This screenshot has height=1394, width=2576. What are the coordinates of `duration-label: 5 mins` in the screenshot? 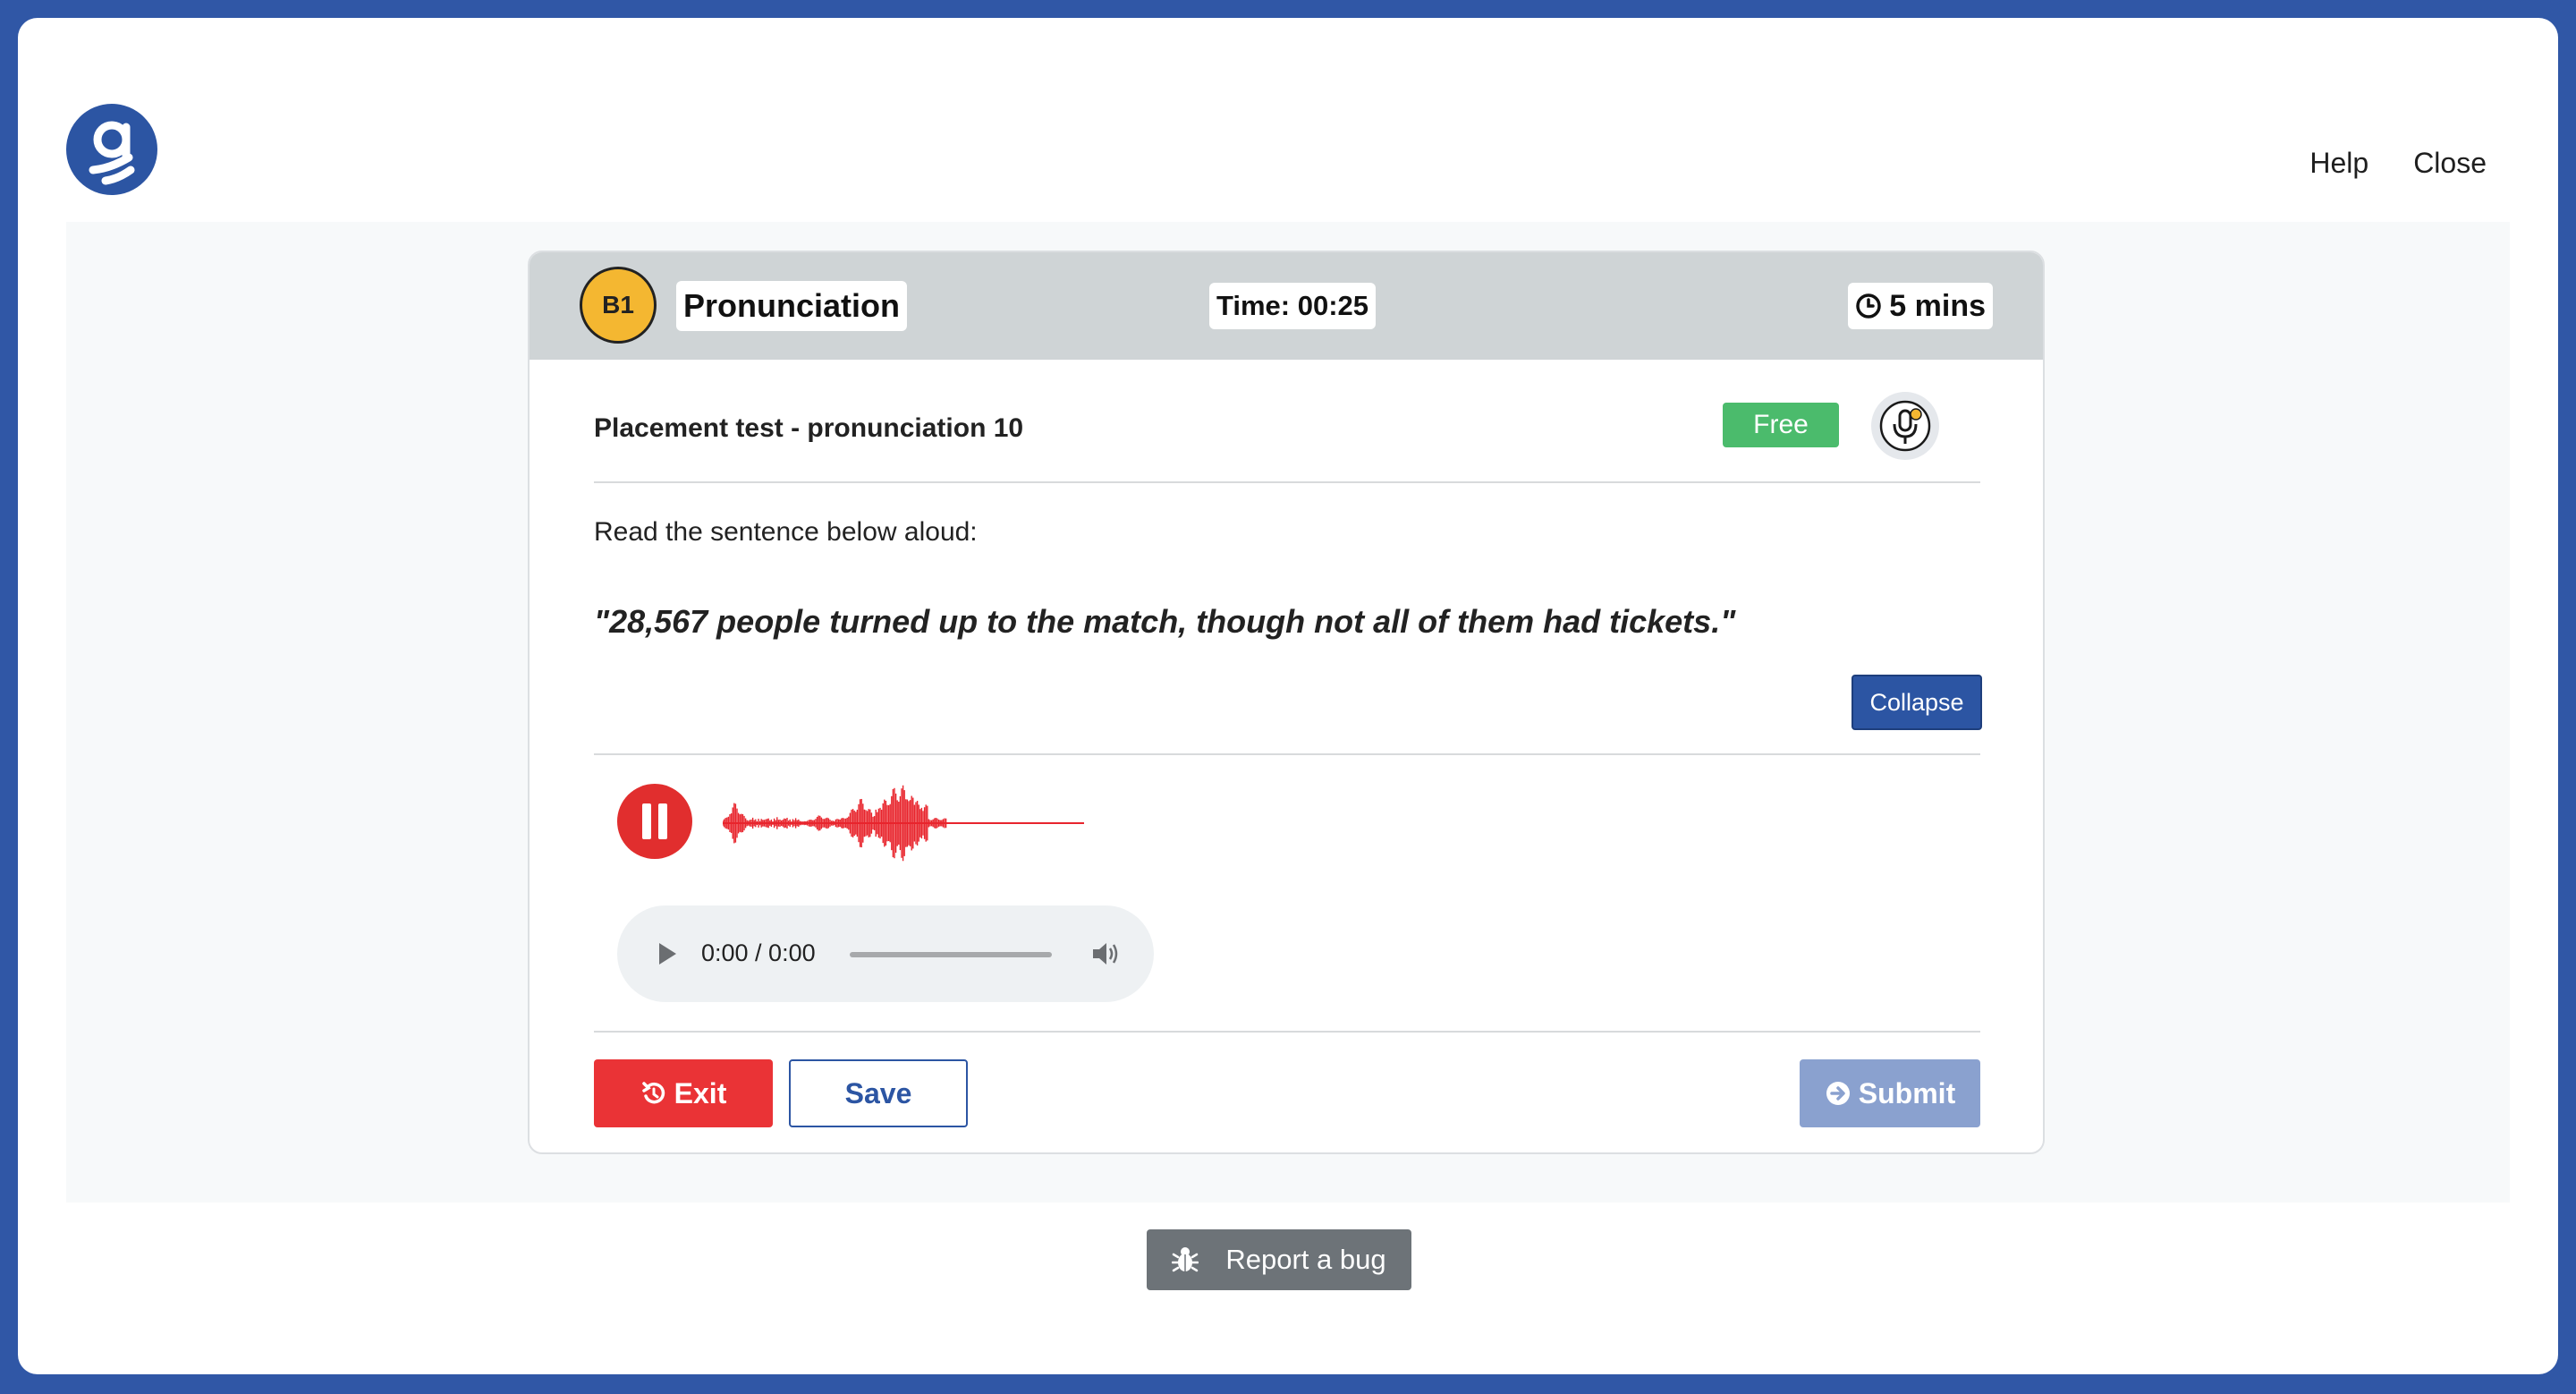 It's located at (1937, 305).